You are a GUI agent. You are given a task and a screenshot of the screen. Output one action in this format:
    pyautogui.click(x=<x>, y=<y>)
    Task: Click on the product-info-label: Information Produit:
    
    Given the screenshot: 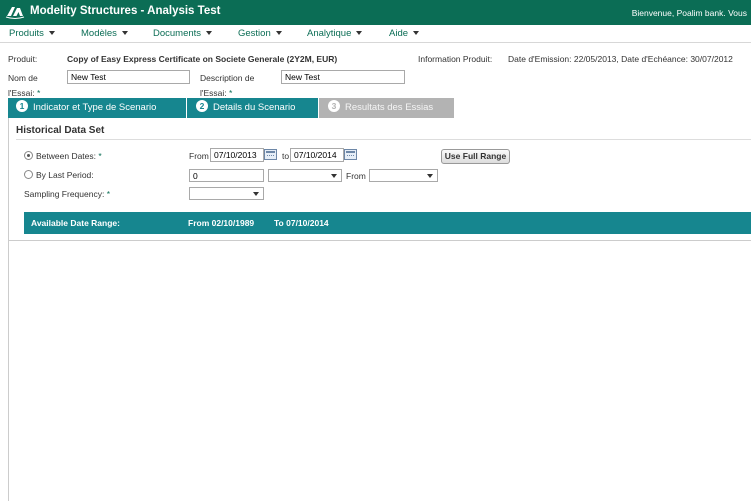 What is the action you would take?
    pyautogui.click(x=455, y=59)
    